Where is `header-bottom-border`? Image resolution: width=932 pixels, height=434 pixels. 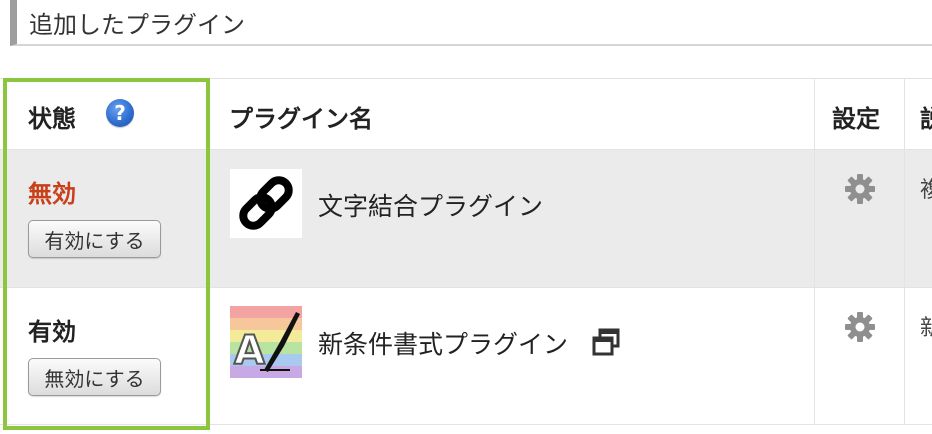
header-bottom-border is located at coordinates (466, 149).